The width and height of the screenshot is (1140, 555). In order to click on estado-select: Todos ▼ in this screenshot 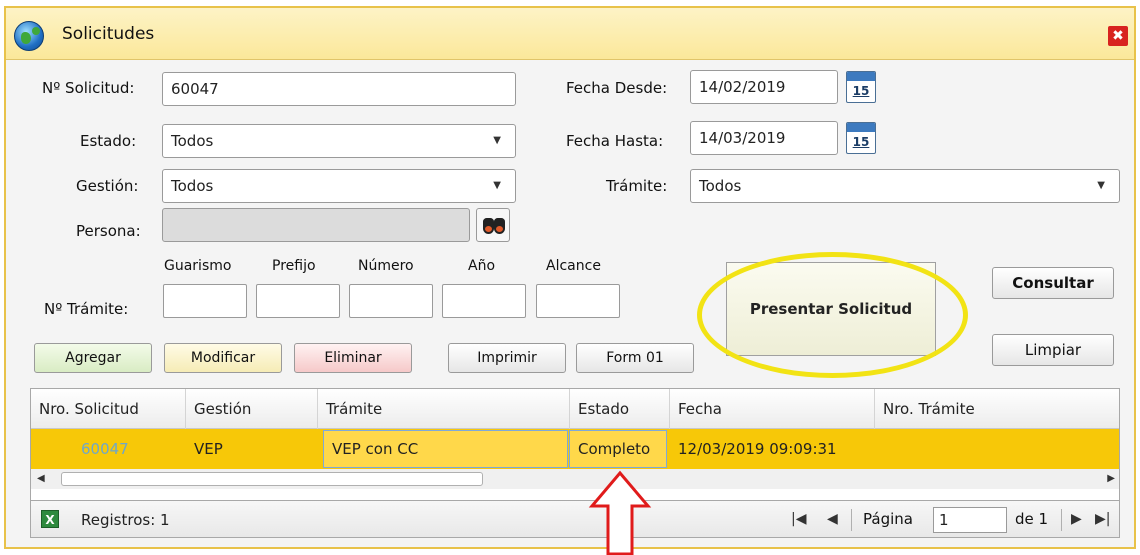, I will do `click(339, 141)`.